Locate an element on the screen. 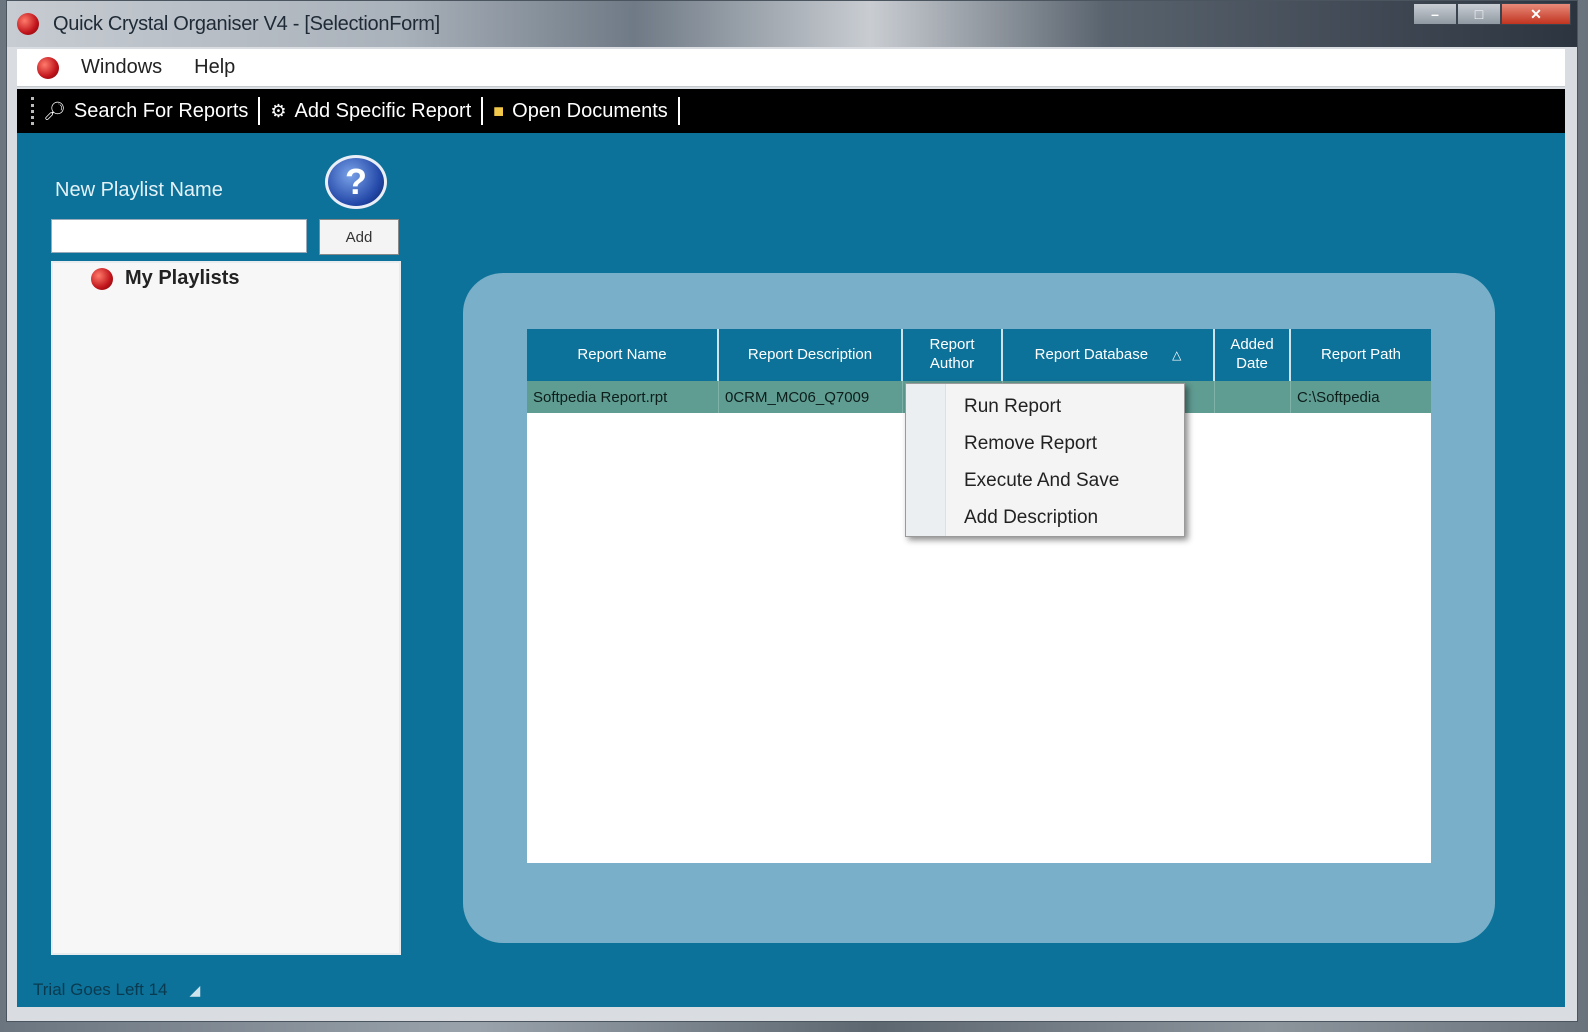 The width and height of the screenshot is (1588, 1032). menu-item-add-description: Add Description is located at coordinates (1031, 518).